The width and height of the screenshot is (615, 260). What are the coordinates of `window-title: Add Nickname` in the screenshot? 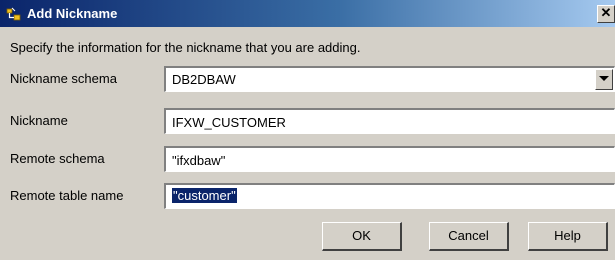 It's located at (72, 13).